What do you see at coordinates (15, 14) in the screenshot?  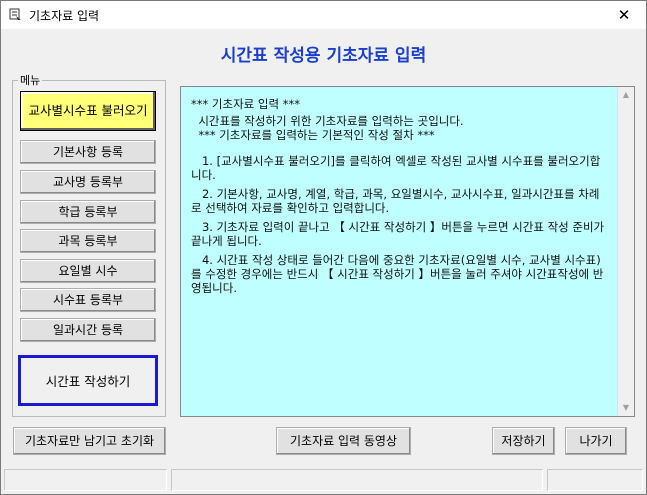 I see `form-icon` at bounding box center [15, 14].